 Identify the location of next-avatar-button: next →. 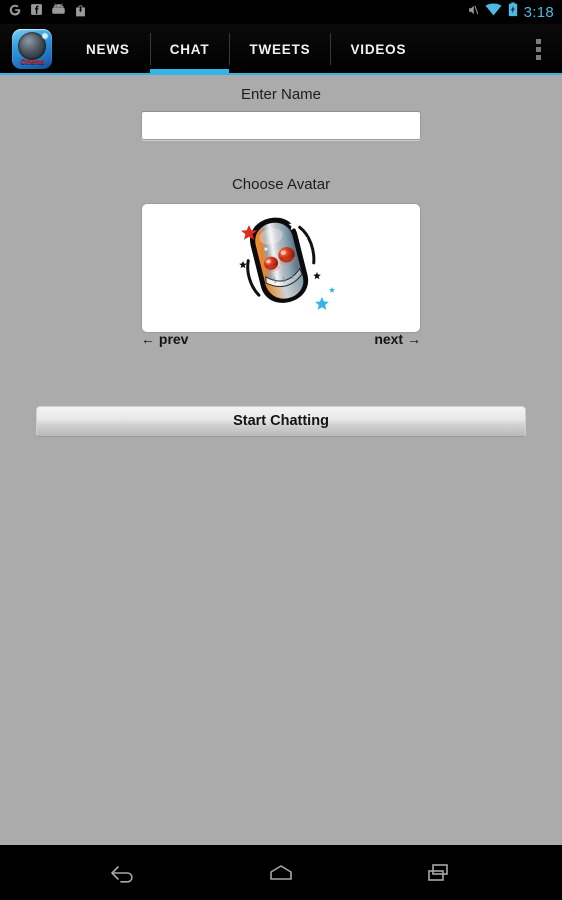
(397, 339).